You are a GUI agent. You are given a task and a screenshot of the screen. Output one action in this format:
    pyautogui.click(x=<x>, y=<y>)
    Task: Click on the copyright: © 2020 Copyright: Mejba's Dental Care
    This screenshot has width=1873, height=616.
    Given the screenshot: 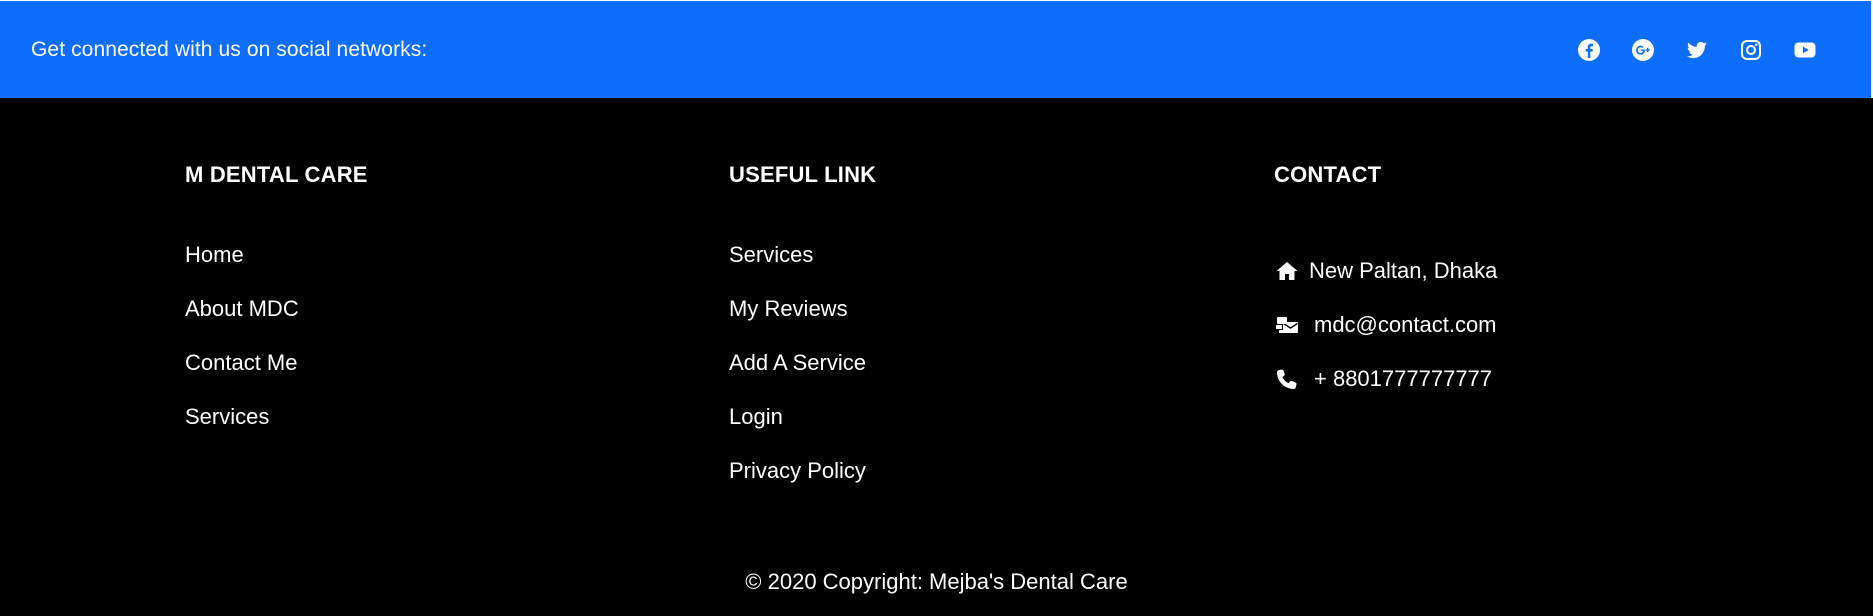 What is the action you would take?
    pyautogui.click(x=936, y=582)
    